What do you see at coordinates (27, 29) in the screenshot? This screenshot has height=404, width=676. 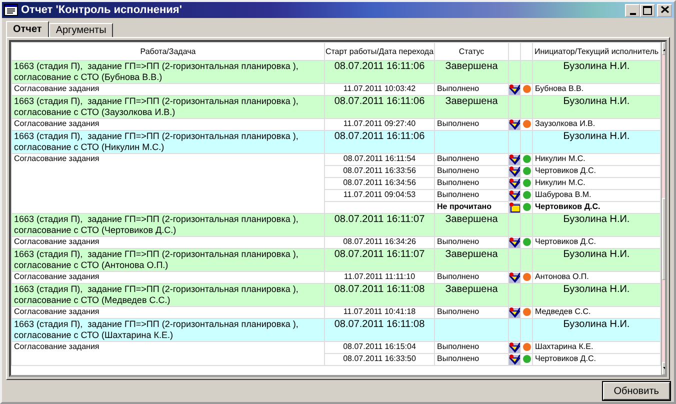 I see `tab: Отчет` at bounding box center [27, 29].